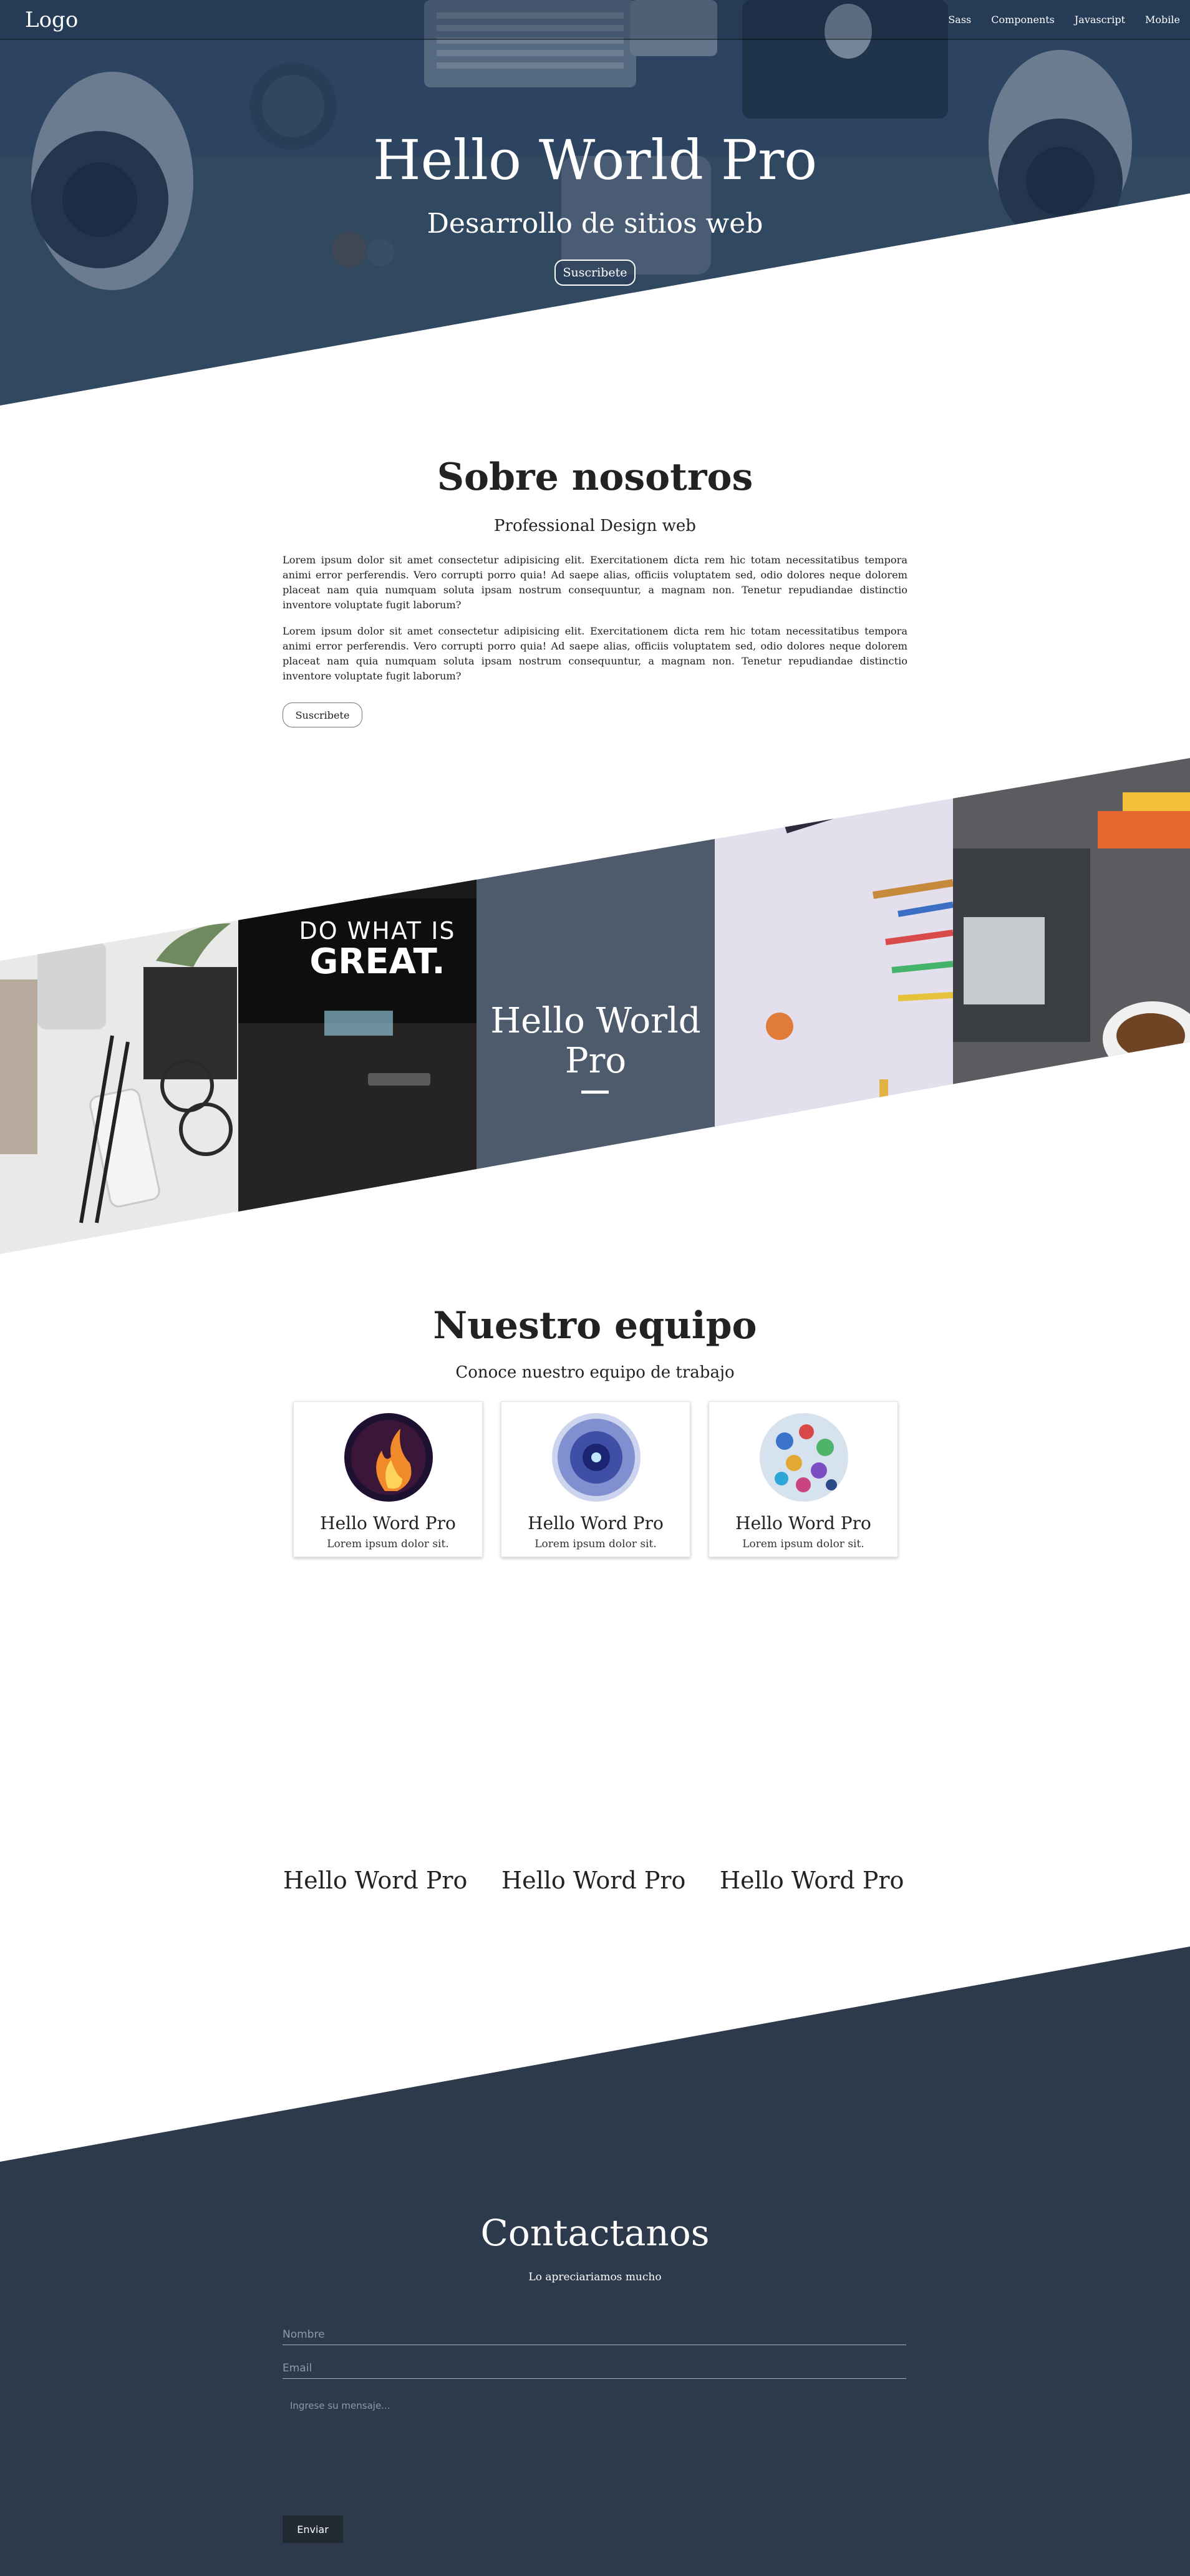 The height and width of the screenshot is (2576, 1190). Describe the element at coordinates (1072, 1006) in the screenshot. I see `gallery-image-laptop` at that location.